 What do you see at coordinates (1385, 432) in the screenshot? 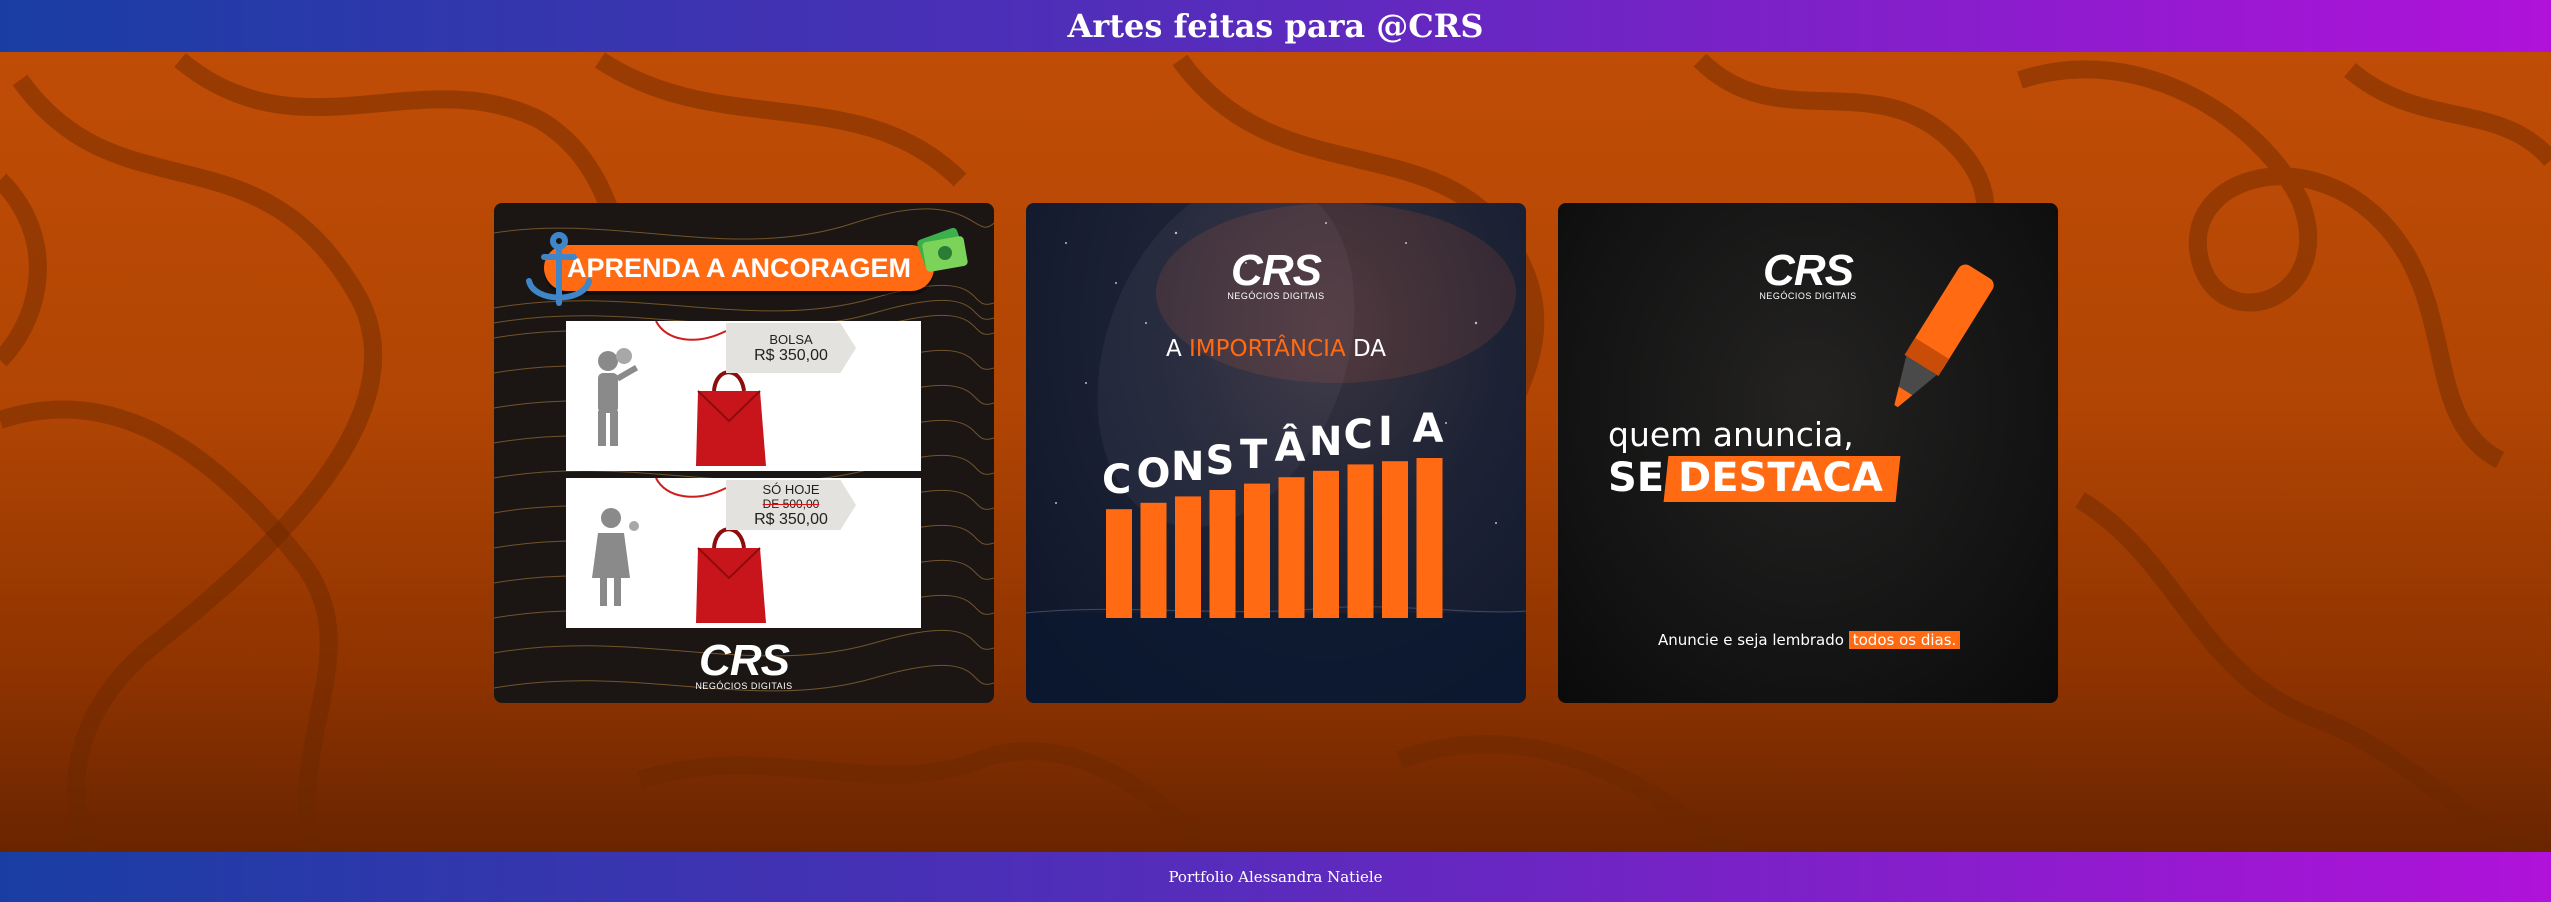
I see `constancia-letter: I` at bounding box center [1385, 432].